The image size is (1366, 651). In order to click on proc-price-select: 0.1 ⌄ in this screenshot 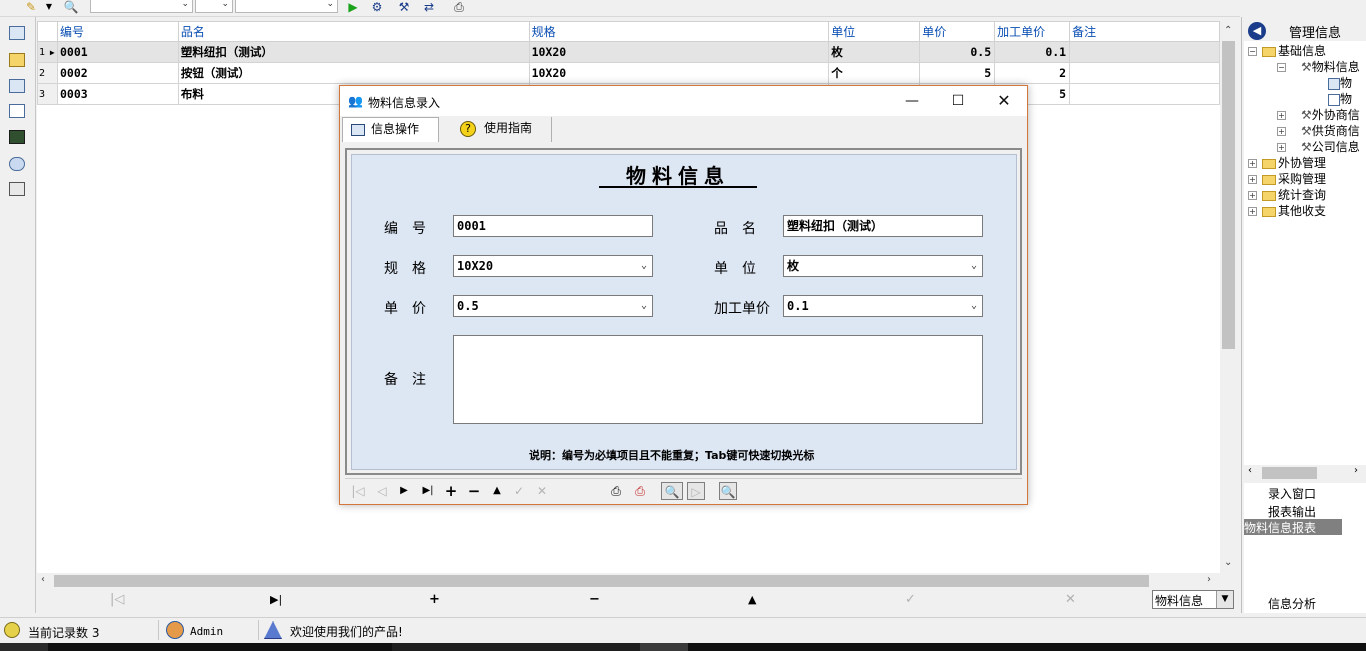, I will do `click(883, 306)`.